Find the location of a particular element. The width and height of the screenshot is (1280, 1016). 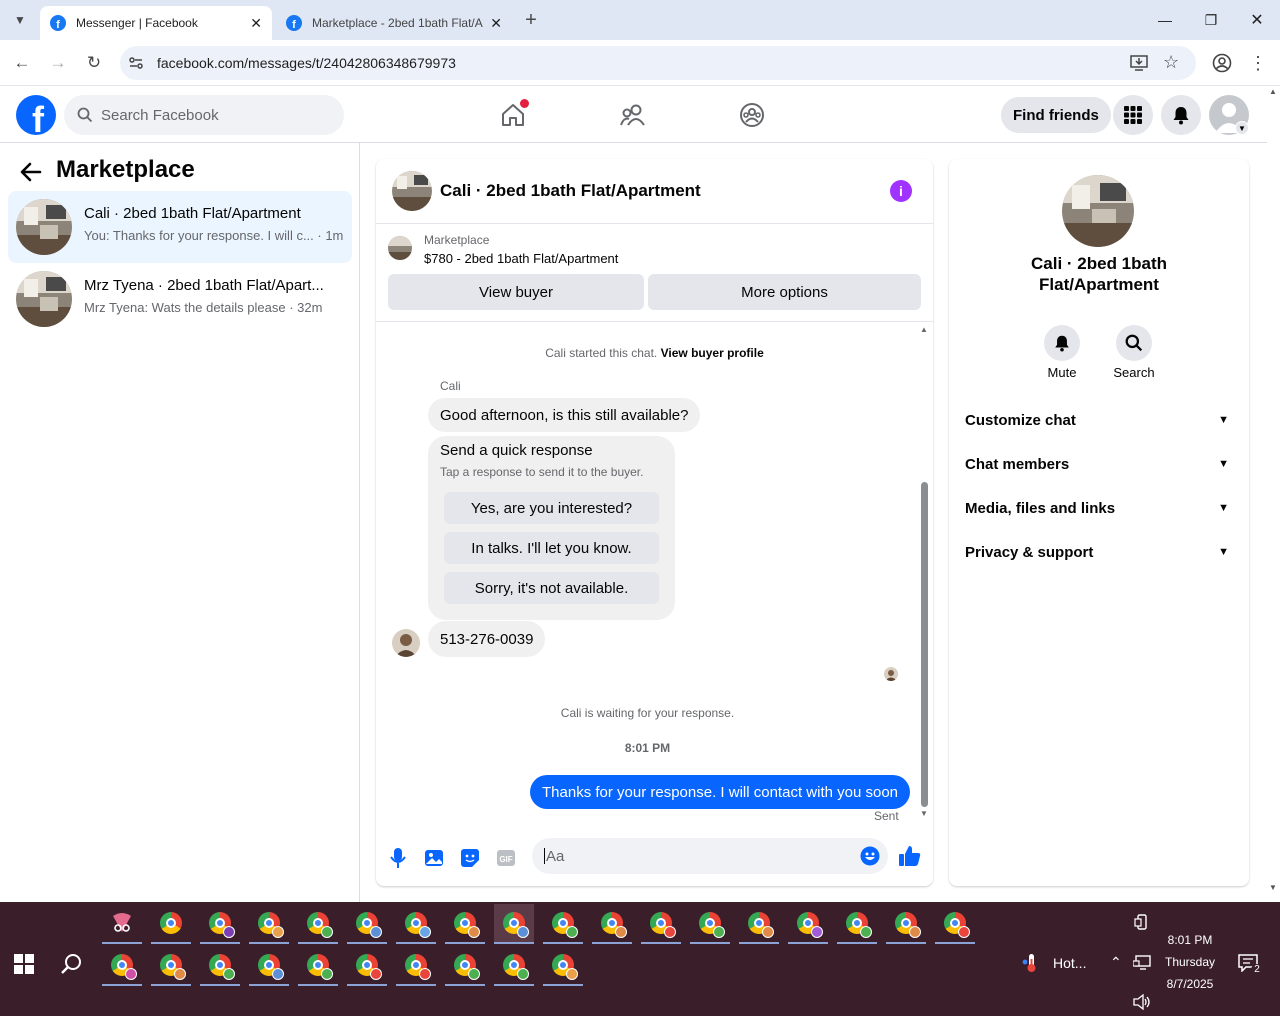

chat-avatar is located at coordinates (412, 191).